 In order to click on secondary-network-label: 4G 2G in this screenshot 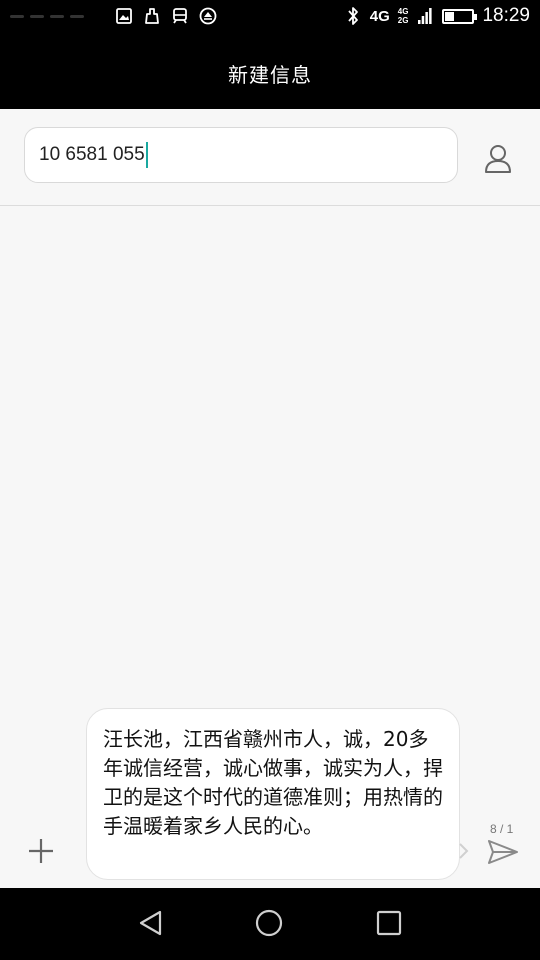, I will do `click(403, 16)`.